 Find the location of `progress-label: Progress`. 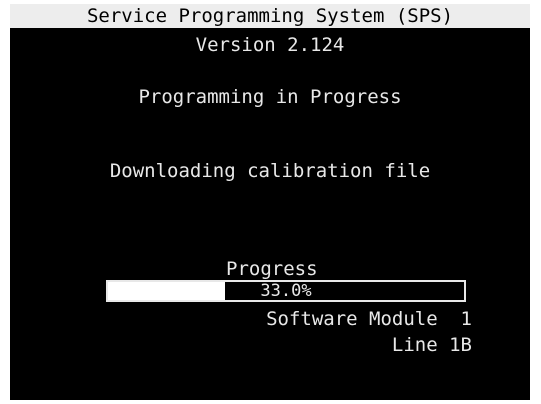

progress-label: Progress is located at coordinates (272, 269).